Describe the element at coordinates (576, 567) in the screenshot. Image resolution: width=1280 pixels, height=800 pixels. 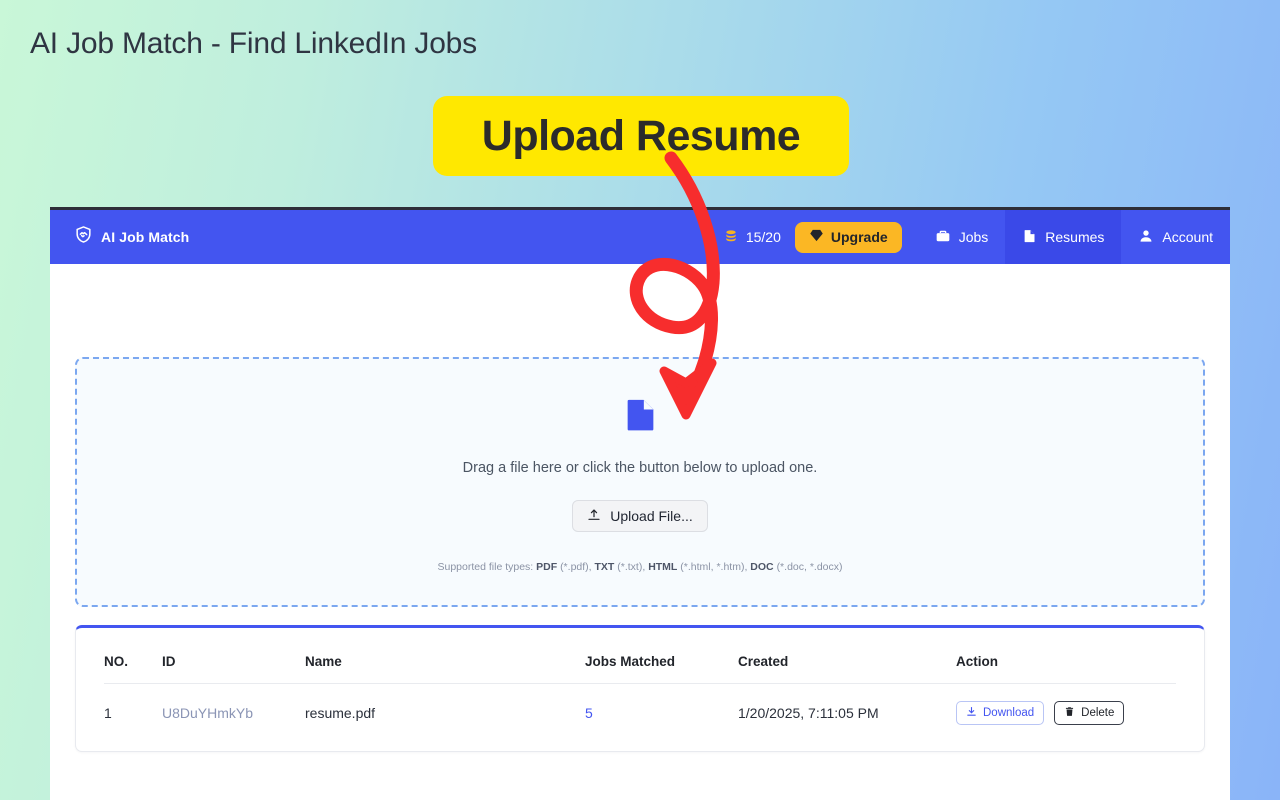
I see `supported-type-exts: (*.pdf),` at that location.